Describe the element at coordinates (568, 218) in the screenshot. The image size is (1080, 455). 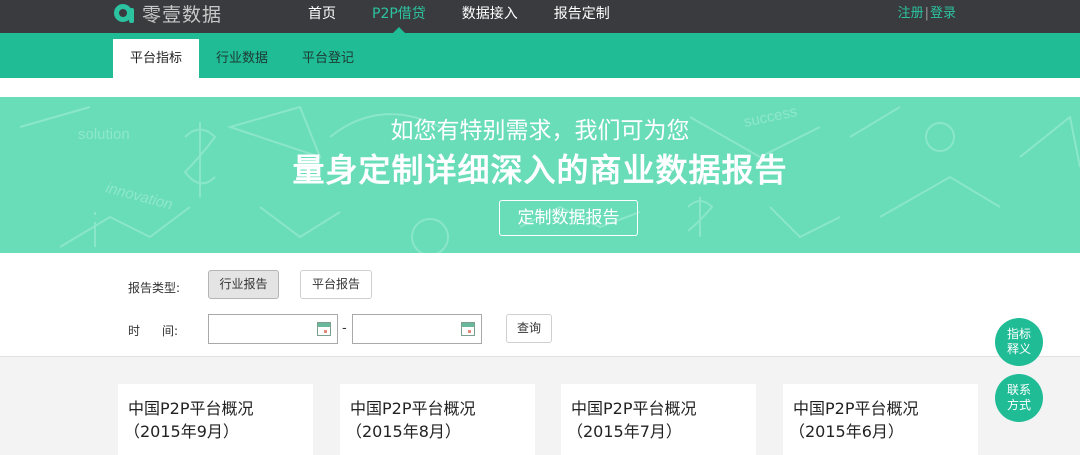
I see `custom-report-button: 定制数据报告` at that location.